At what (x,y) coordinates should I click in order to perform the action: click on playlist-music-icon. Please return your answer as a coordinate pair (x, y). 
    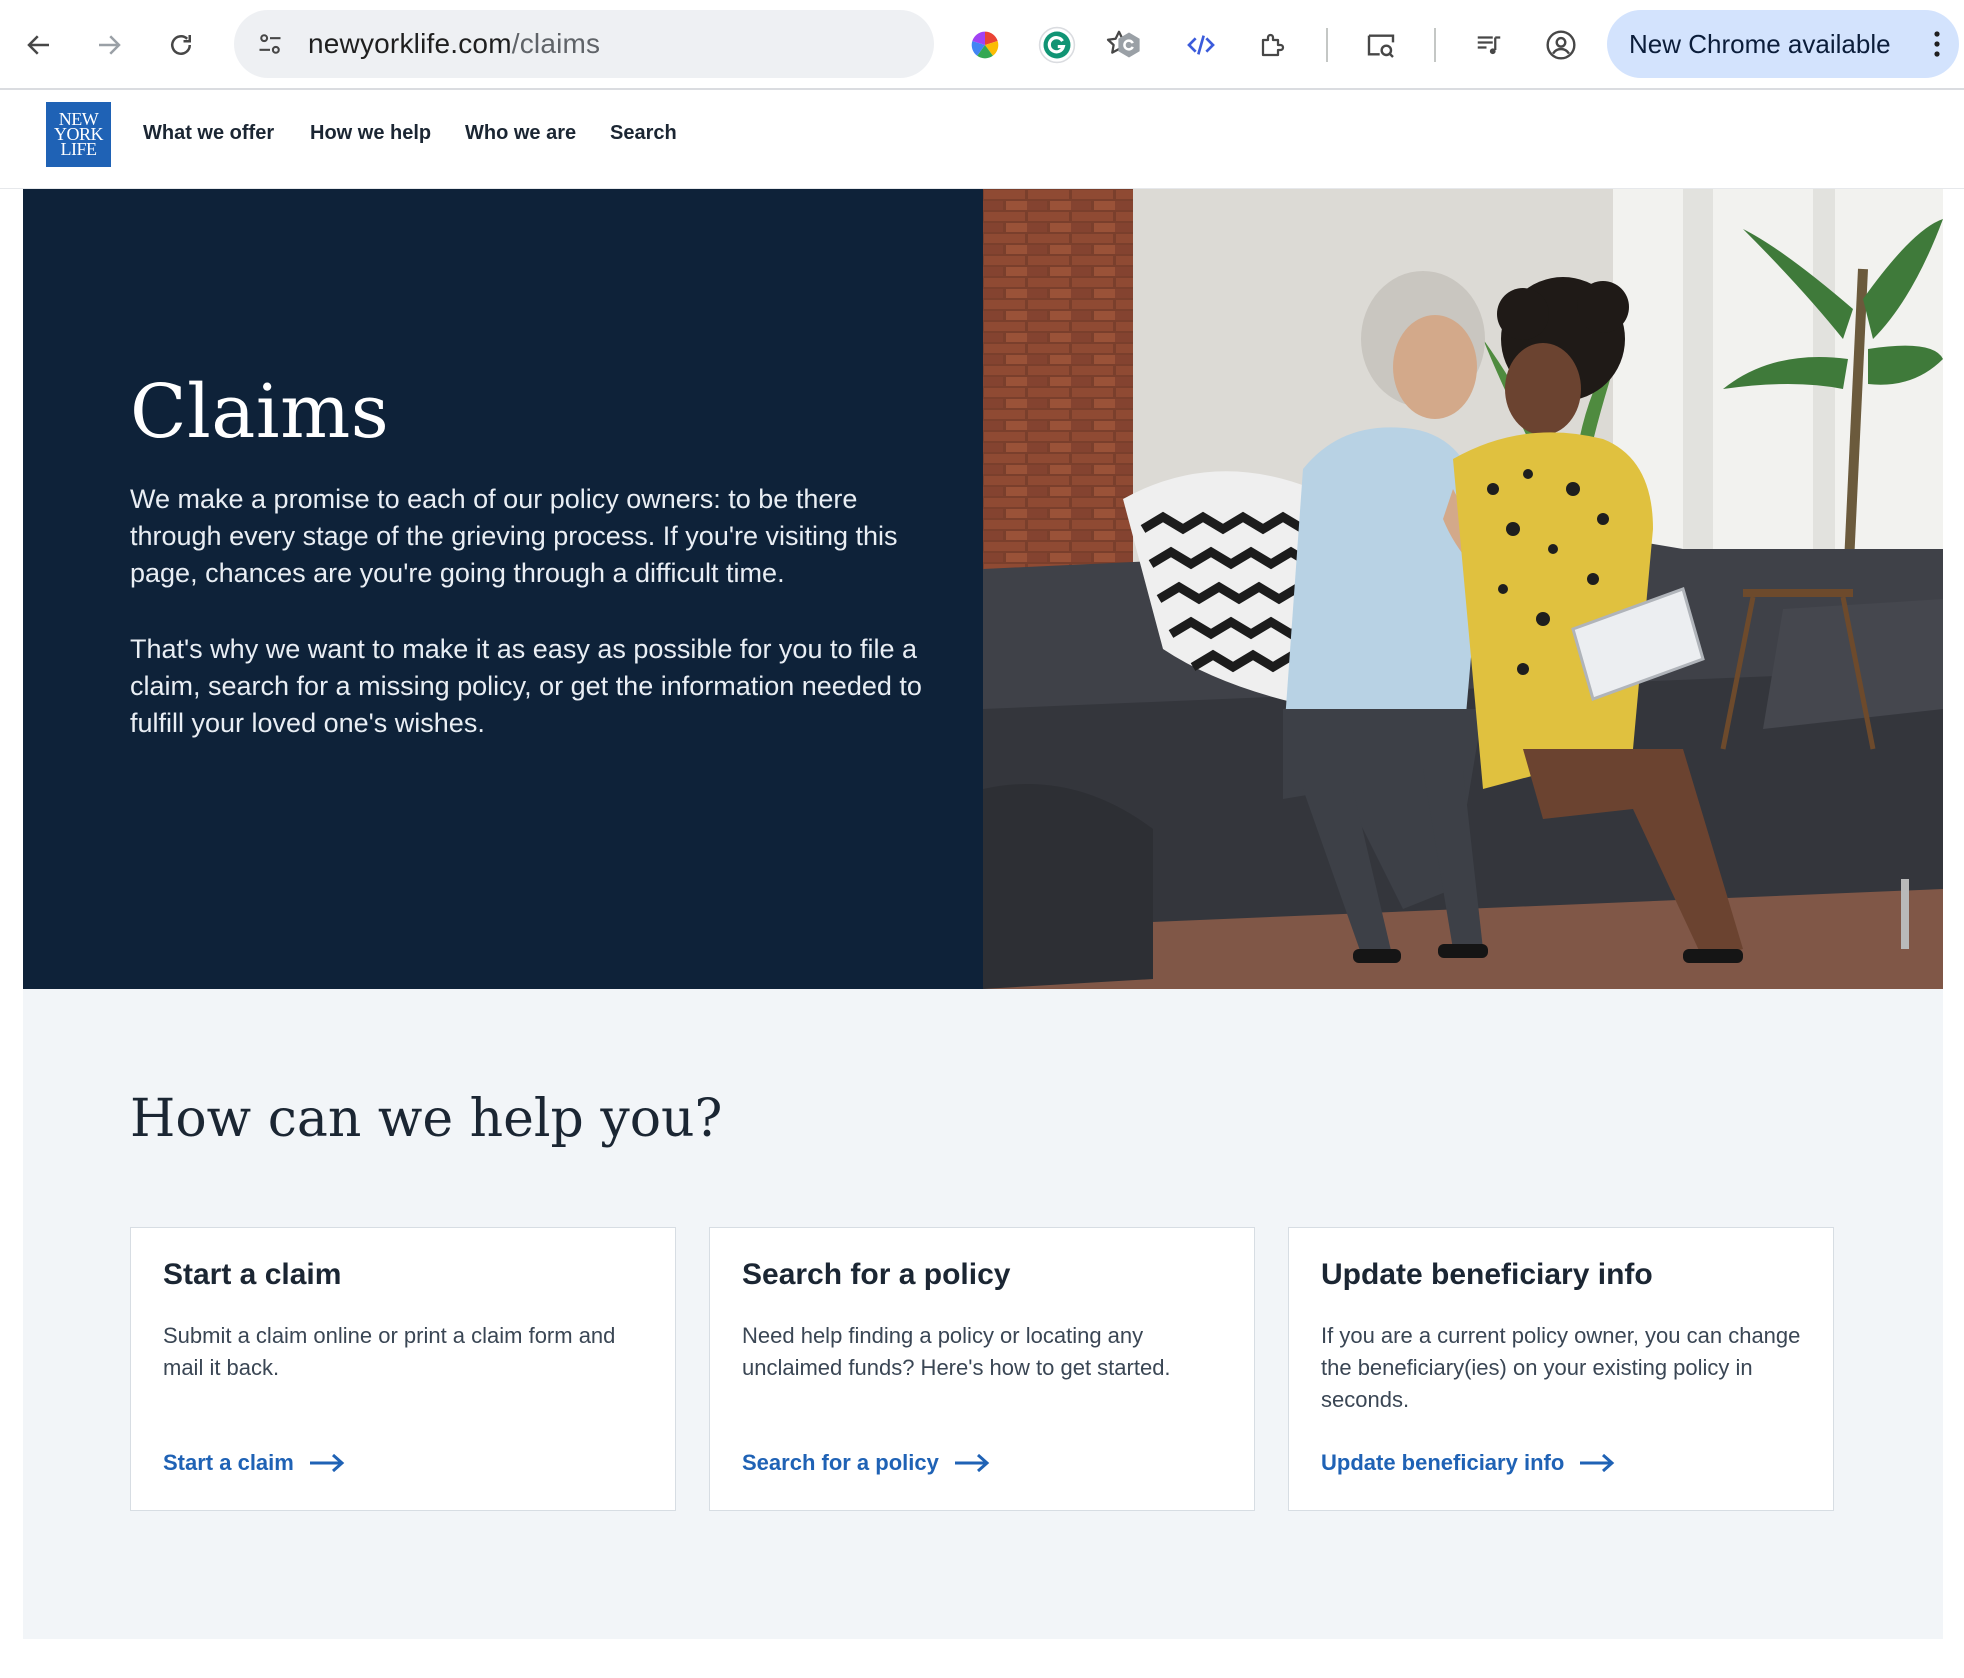
    Looking at the image, I should click on (1489, 45).